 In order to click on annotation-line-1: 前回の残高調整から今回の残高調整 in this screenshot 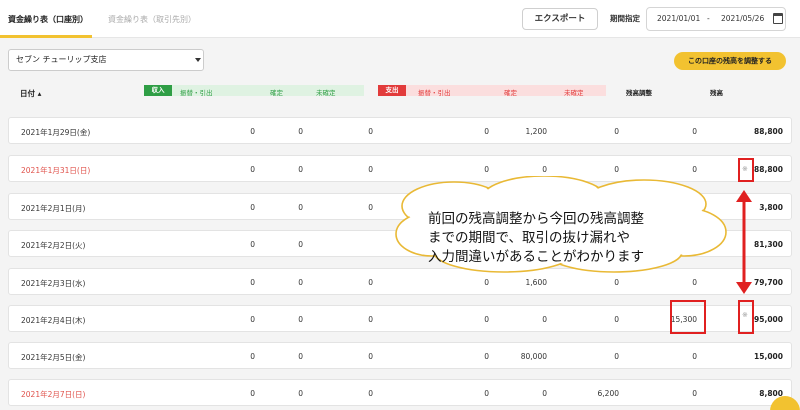, I will do `click(536, 219)`.